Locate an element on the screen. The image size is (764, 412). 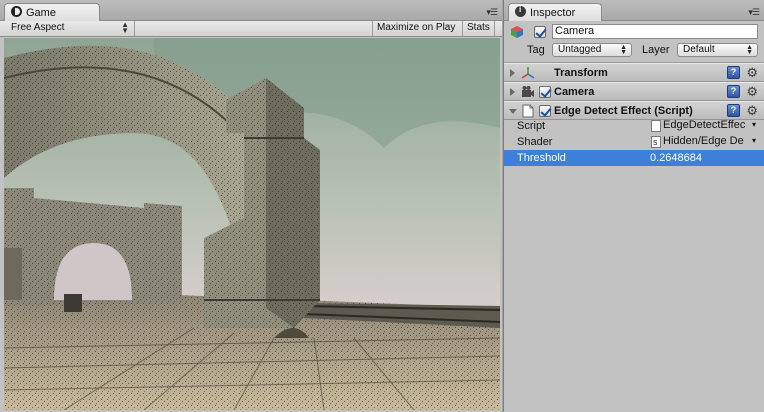
script-object-field: EdgeDetectEffec ▾ is located at coordinates (703, 126).